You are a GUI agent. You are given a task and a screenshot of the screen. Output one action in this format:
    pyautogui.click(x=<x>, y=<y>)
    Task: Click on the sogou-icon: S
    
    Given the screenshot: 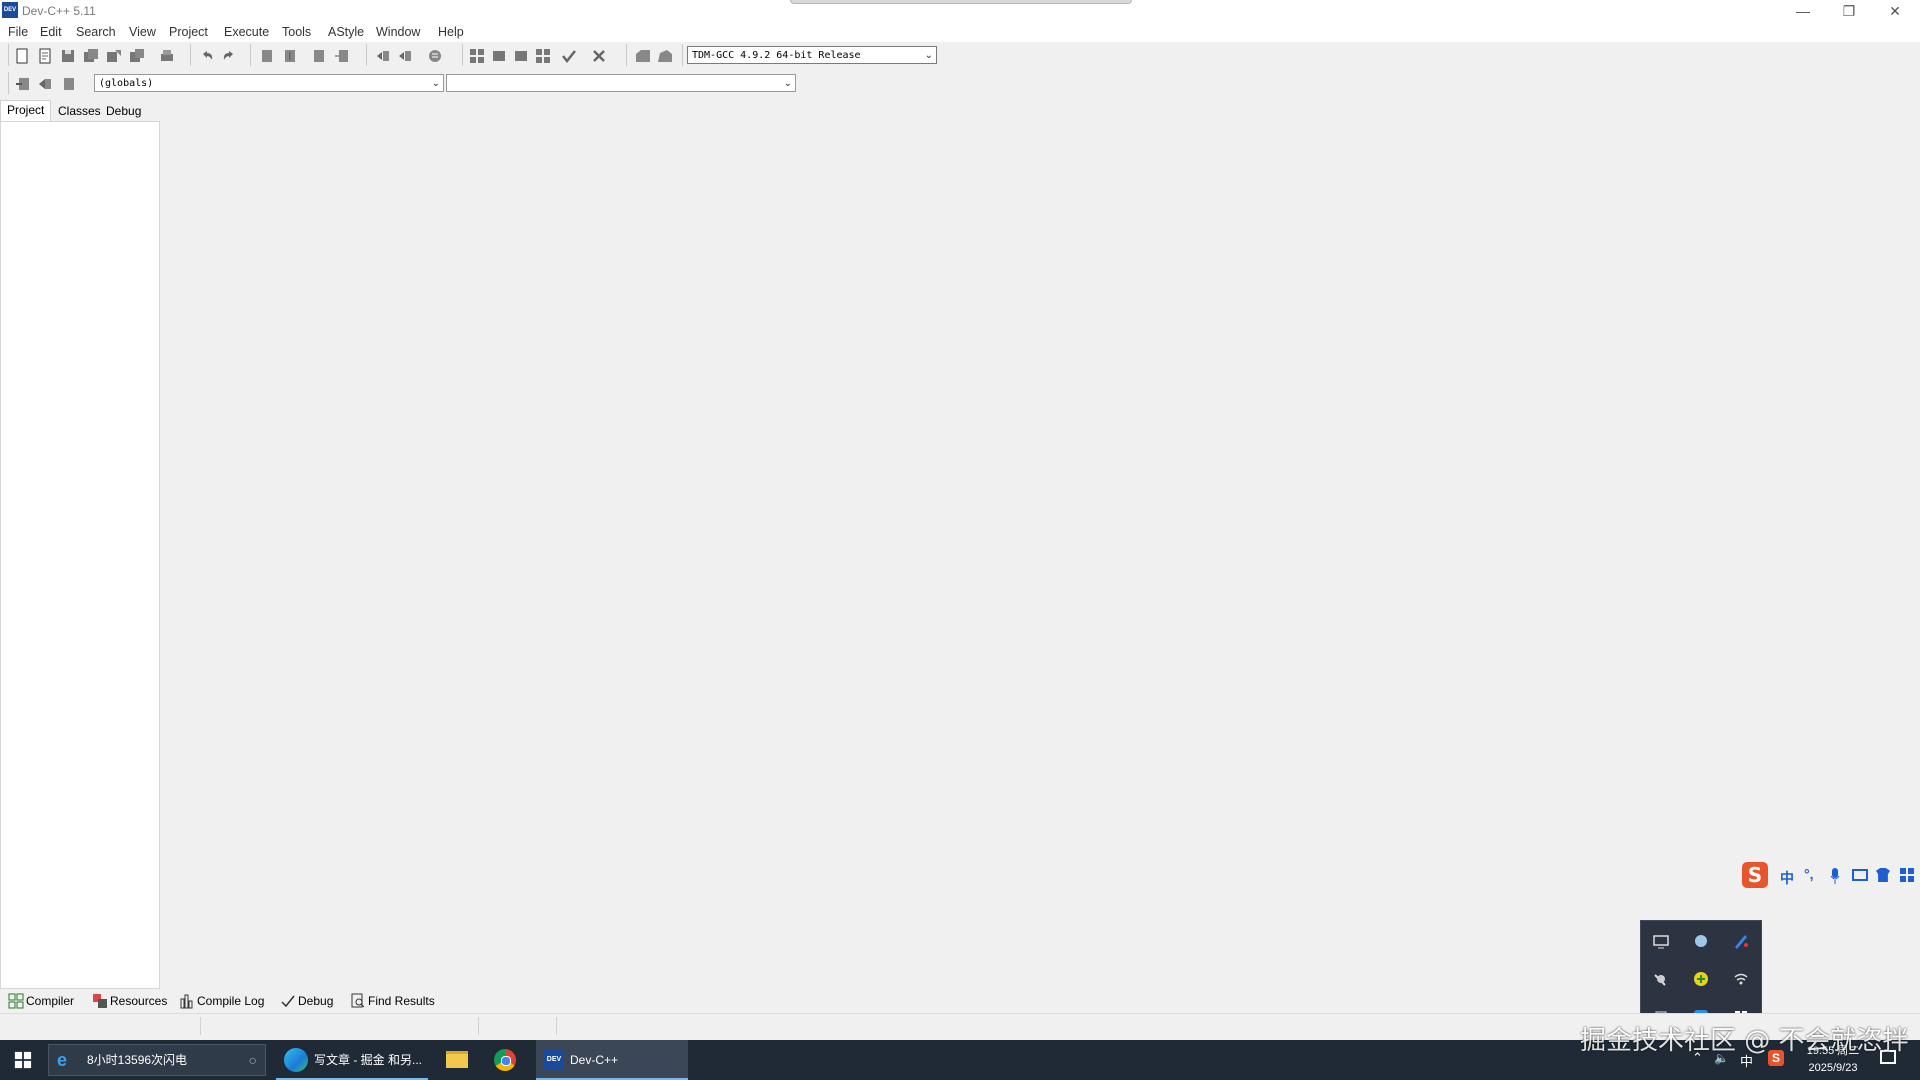 What is the action you would take?
    pyautogui.click(x=1755, y=875)
    